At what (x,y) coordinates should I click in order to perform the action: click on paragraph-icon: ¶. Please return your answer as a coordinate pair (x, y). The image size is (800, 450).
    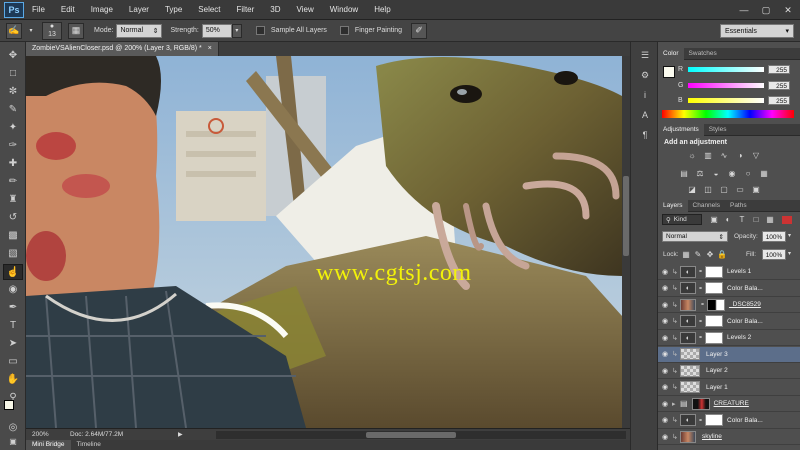
    Looking at the image, I should click on (645, 135).